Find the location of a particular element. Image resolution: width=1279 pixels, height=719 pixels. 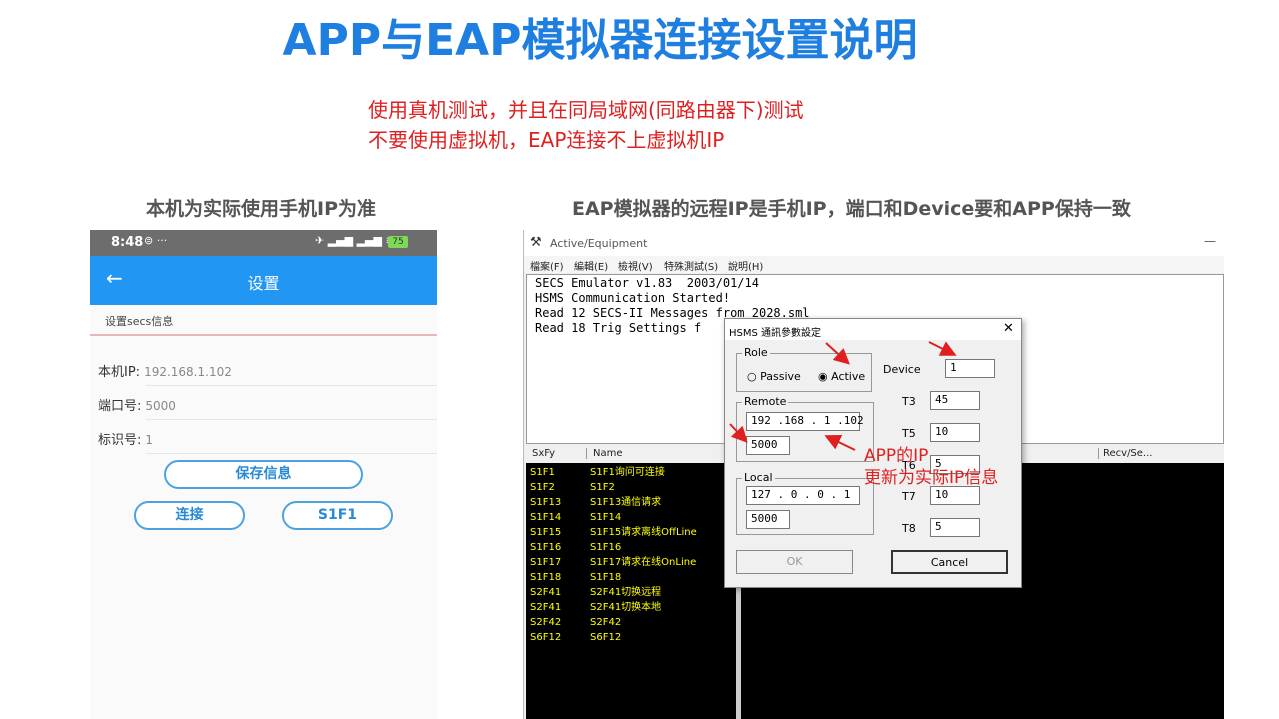

annotation-arrows is located at coordinates (843, 396).